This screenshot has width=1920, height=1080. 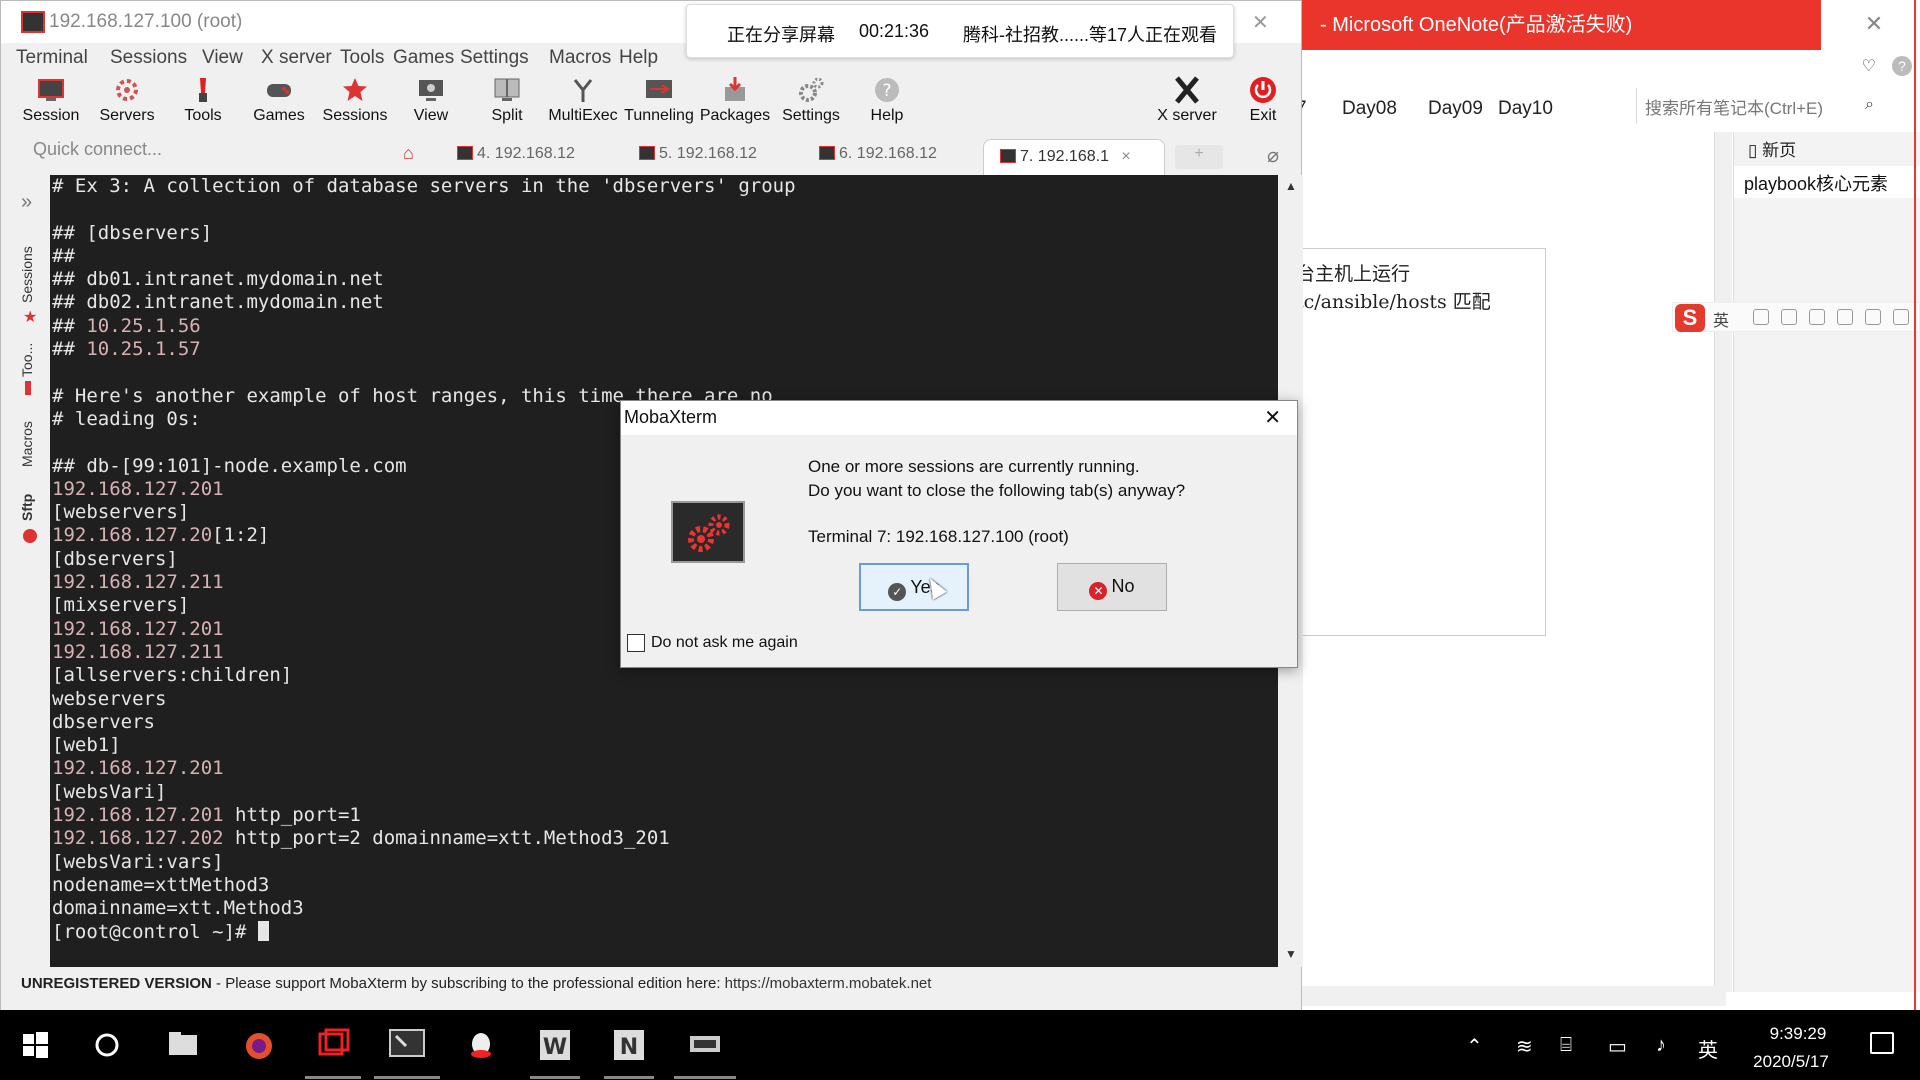 What do you see at coordinates (116, 983) in the screenshot?
I see `unregistered-label: UNREGISTERED VERSION` at bounding box center [116, 983].